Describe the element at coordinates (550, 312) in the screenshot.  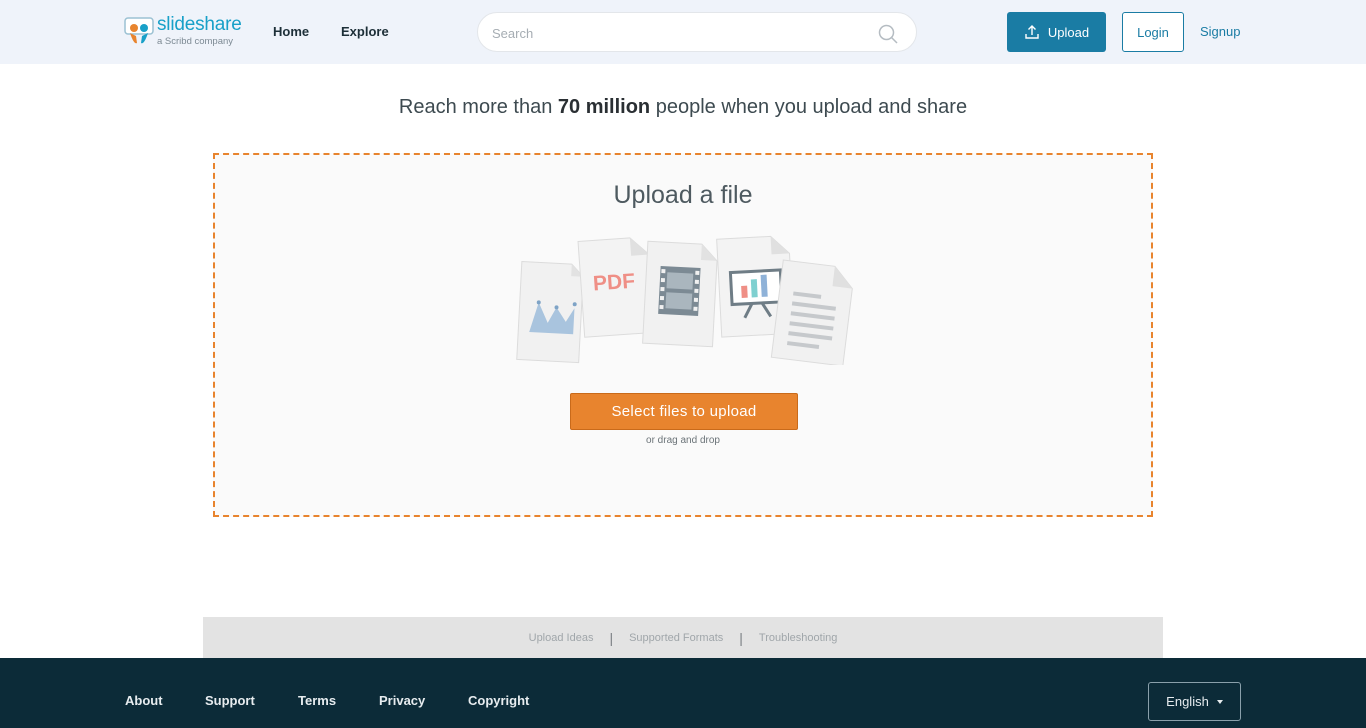
I see `chart-document-icon` at that location.